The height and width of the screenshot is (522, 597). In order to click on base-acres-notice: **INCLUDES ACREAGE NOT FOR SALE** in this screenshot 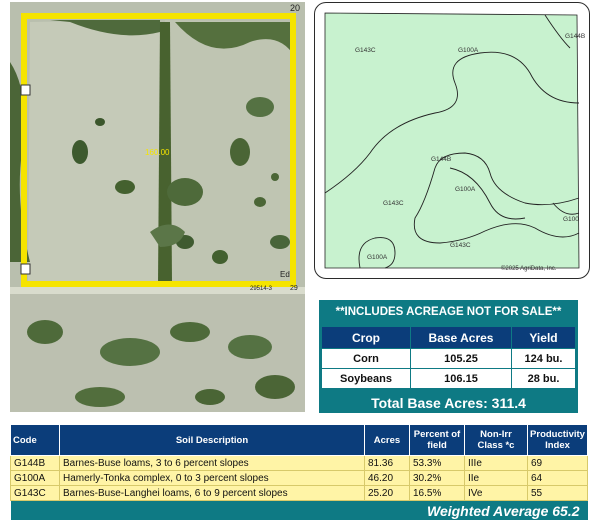, I will do `click(448, 312)`.